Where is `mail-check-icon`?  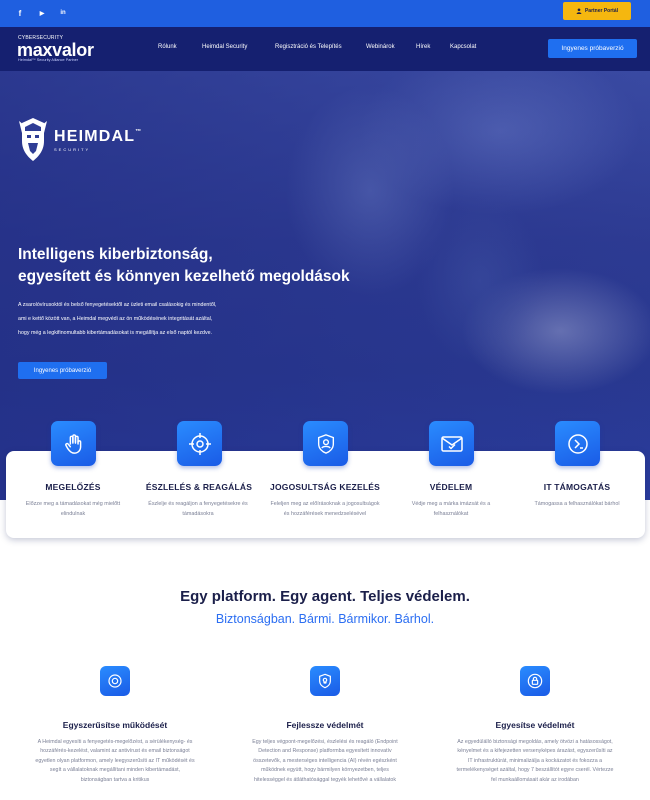
mail-check-icon is located at coordinates (451, 443).